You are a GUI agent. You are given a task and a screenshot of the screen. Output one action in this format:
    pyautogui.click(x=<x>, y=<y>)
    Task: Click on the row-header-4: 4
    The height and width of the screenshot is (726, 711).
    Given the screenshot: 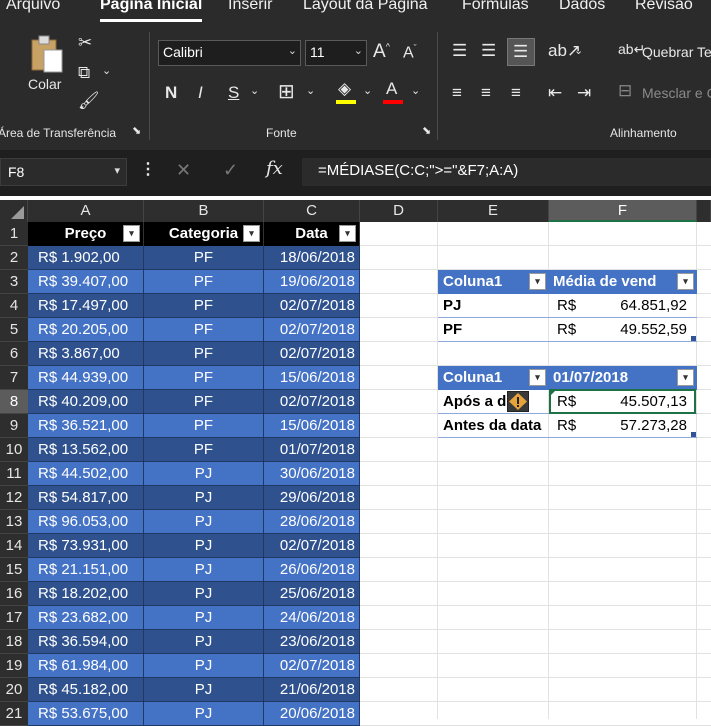 What is the action you would take?
    pyautogui.click(x=14, y=306)
    